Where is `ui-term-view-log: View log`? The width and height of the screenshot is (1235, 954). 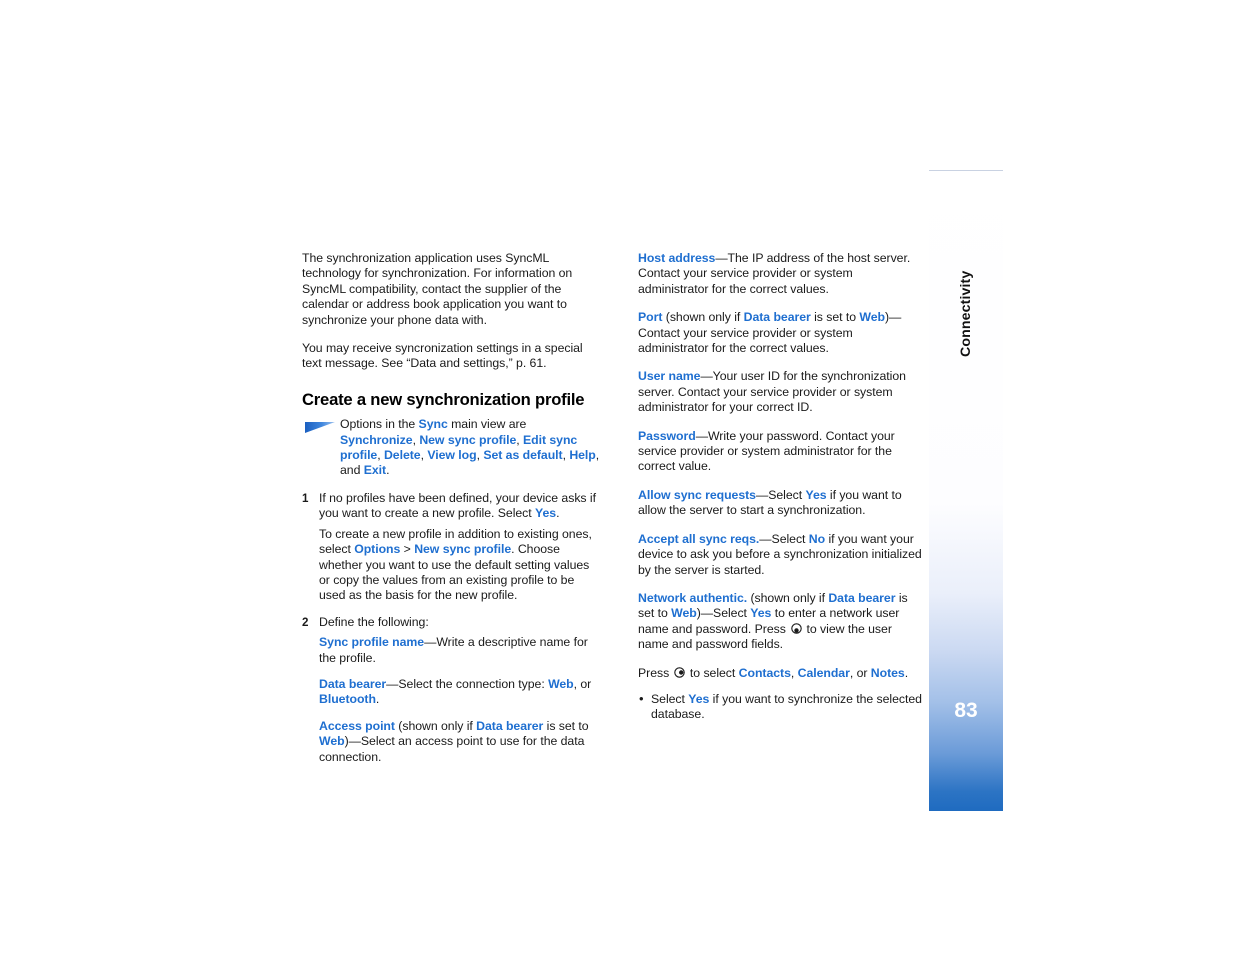
ui-term-view-log: View log is located at coordinates (452, 455).